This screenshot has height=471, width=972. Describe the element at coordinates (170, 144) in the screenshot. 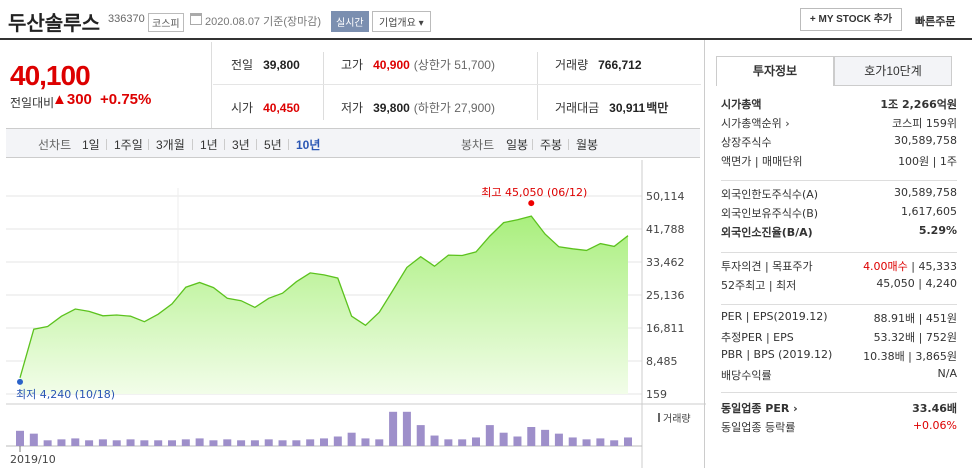

I see `tab-3m: 3개월` at that location.